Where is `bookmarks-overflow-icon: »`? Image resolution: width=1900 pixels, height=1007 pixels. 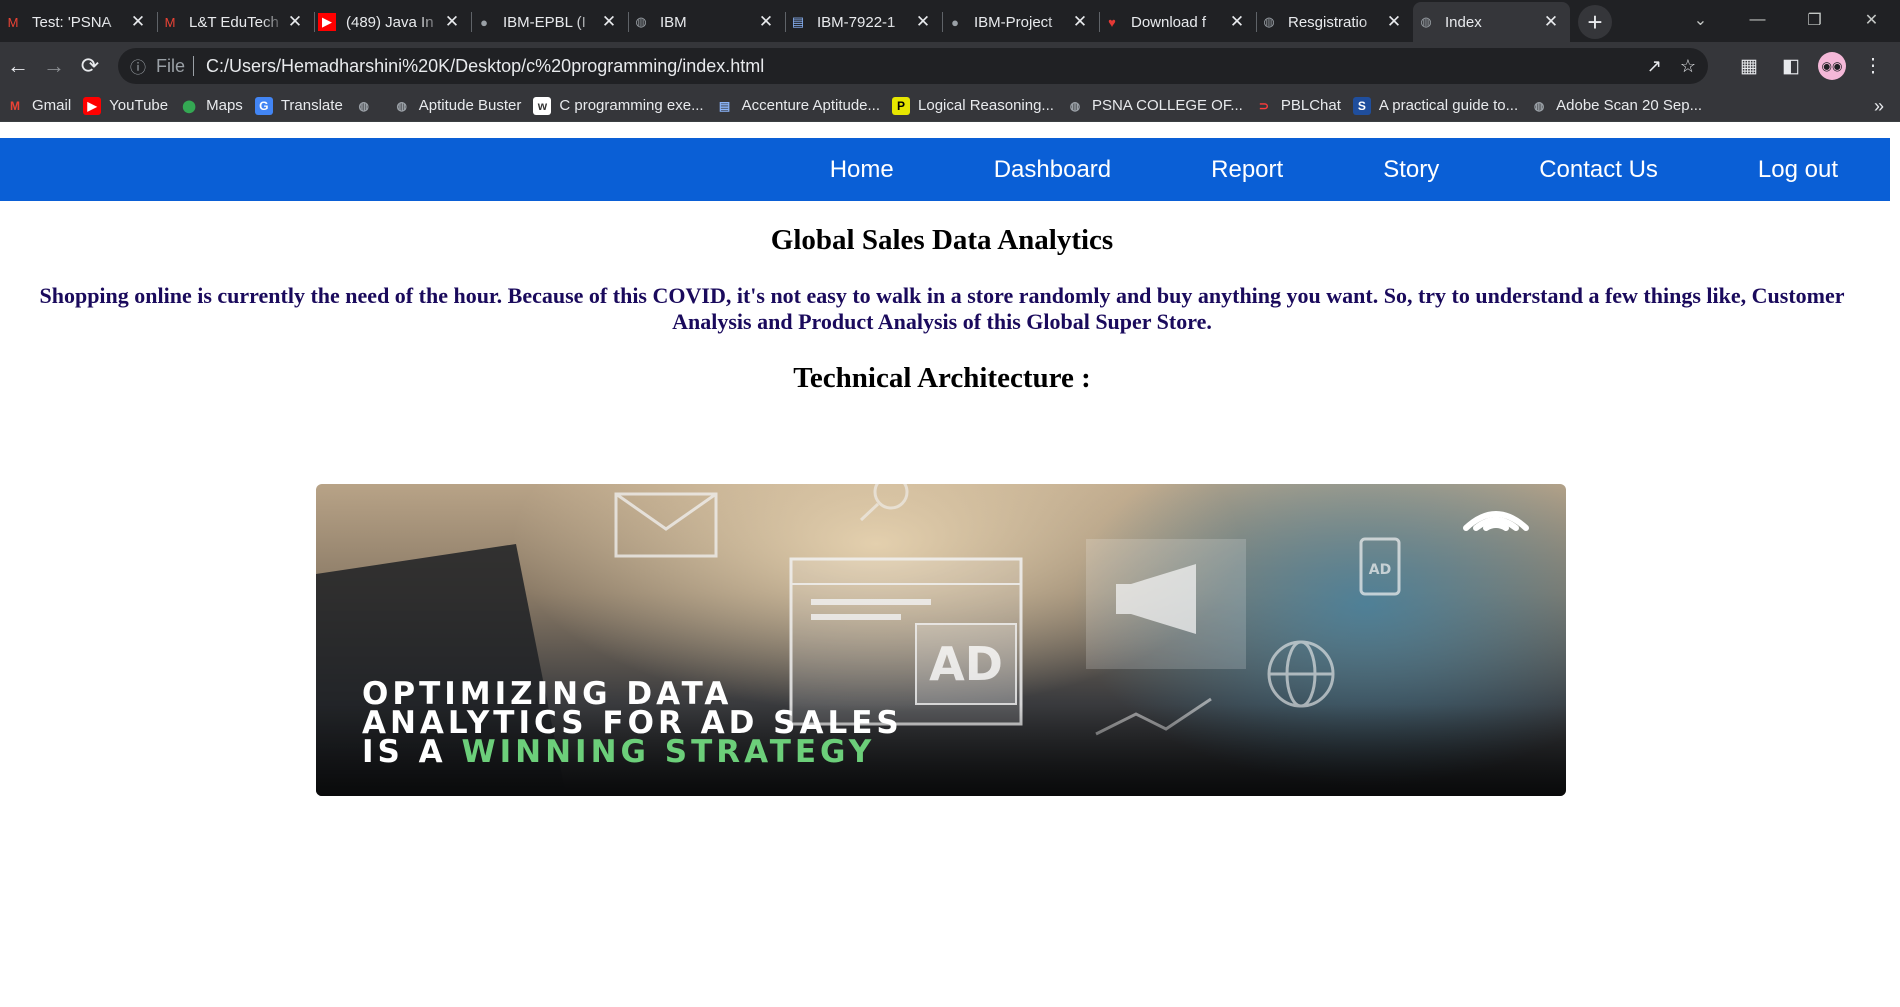 bookmarks-overflow-icon: » is located at coordinates (1879, 106).